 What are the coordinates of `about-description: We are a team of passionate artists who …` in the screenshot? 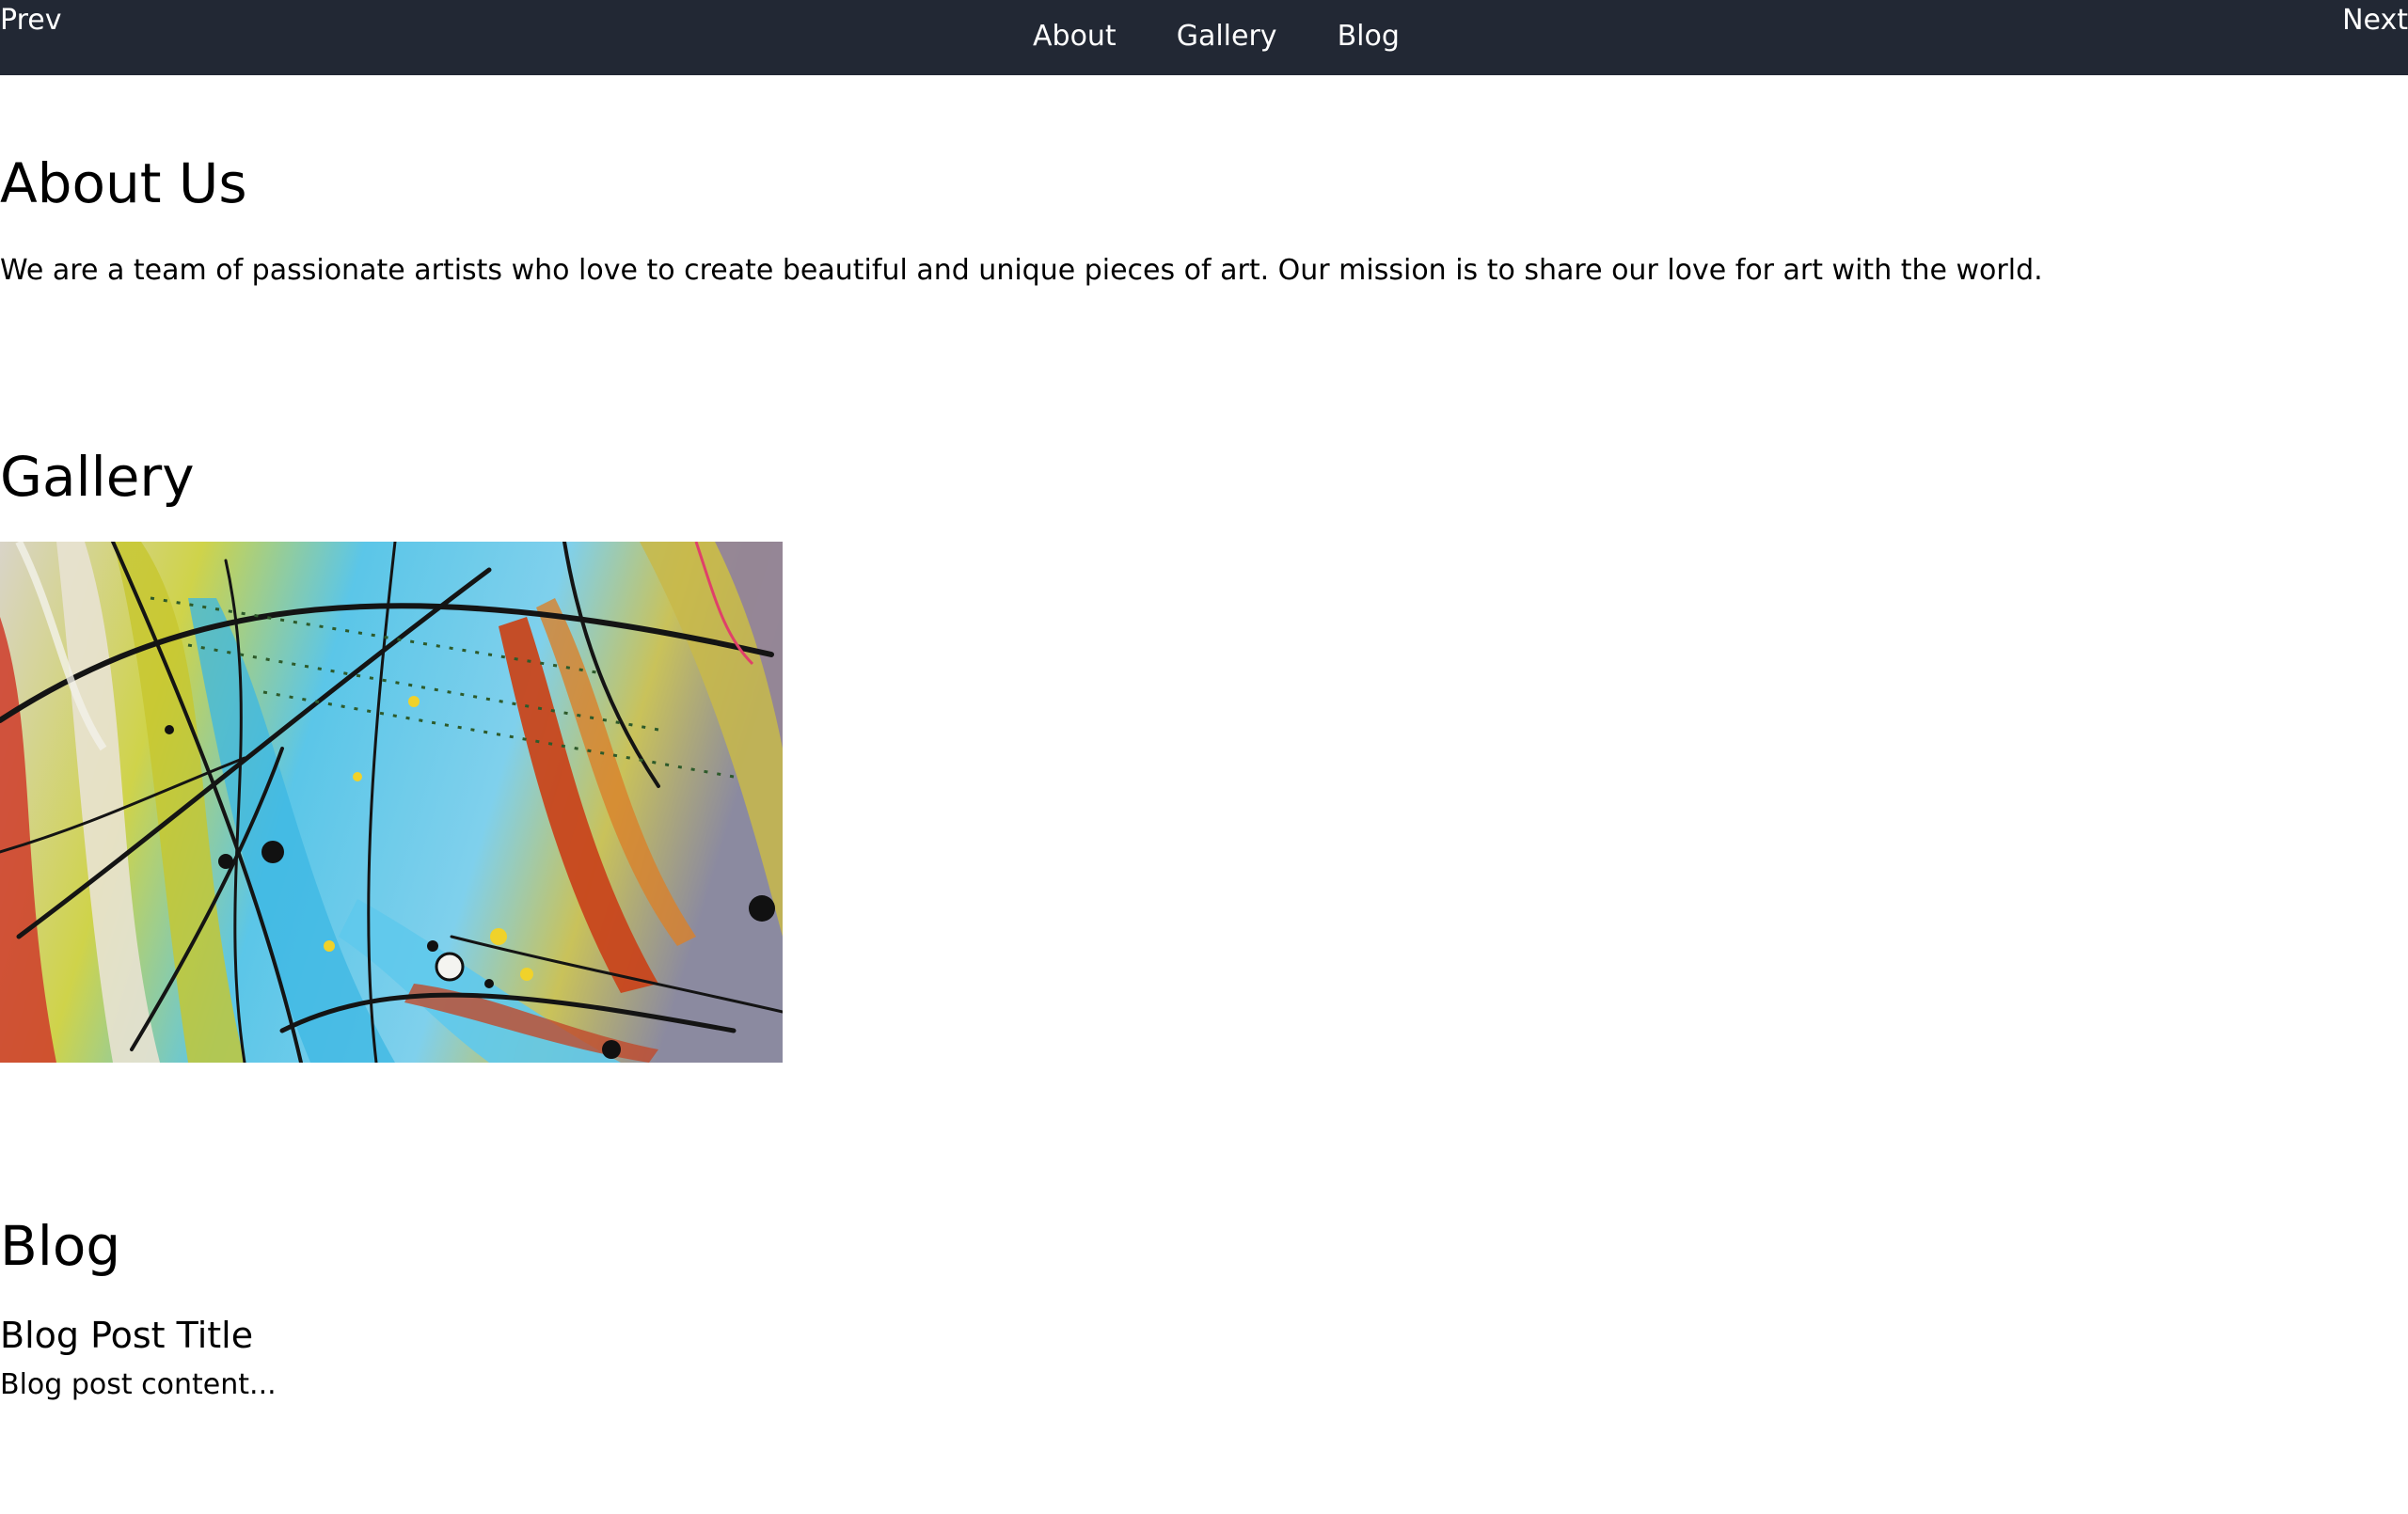 It's located at (1021, 270).